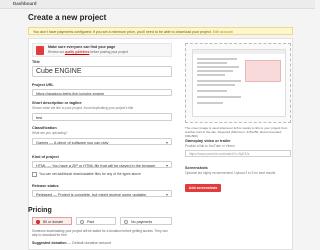 This screenshot has height=250, width=320. I want to click on promo-text-prefix: Review our, so click(56, 52).